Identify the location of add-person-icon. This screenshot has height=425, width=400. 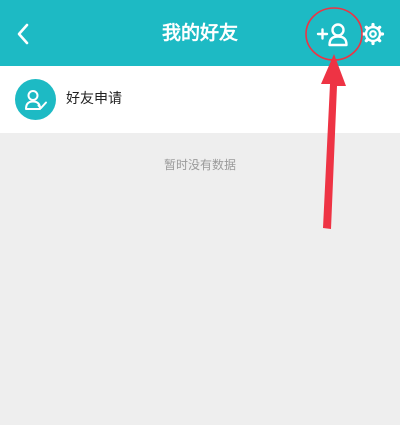
(332, 35).